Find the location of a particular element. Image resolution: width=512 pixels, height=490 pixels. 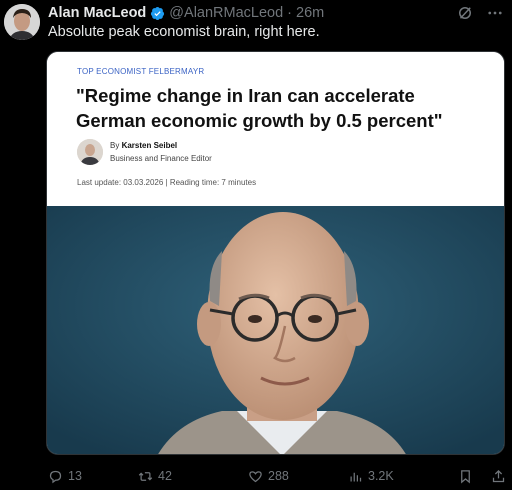

reply-count: 13 is located at coordinates (75, 476).